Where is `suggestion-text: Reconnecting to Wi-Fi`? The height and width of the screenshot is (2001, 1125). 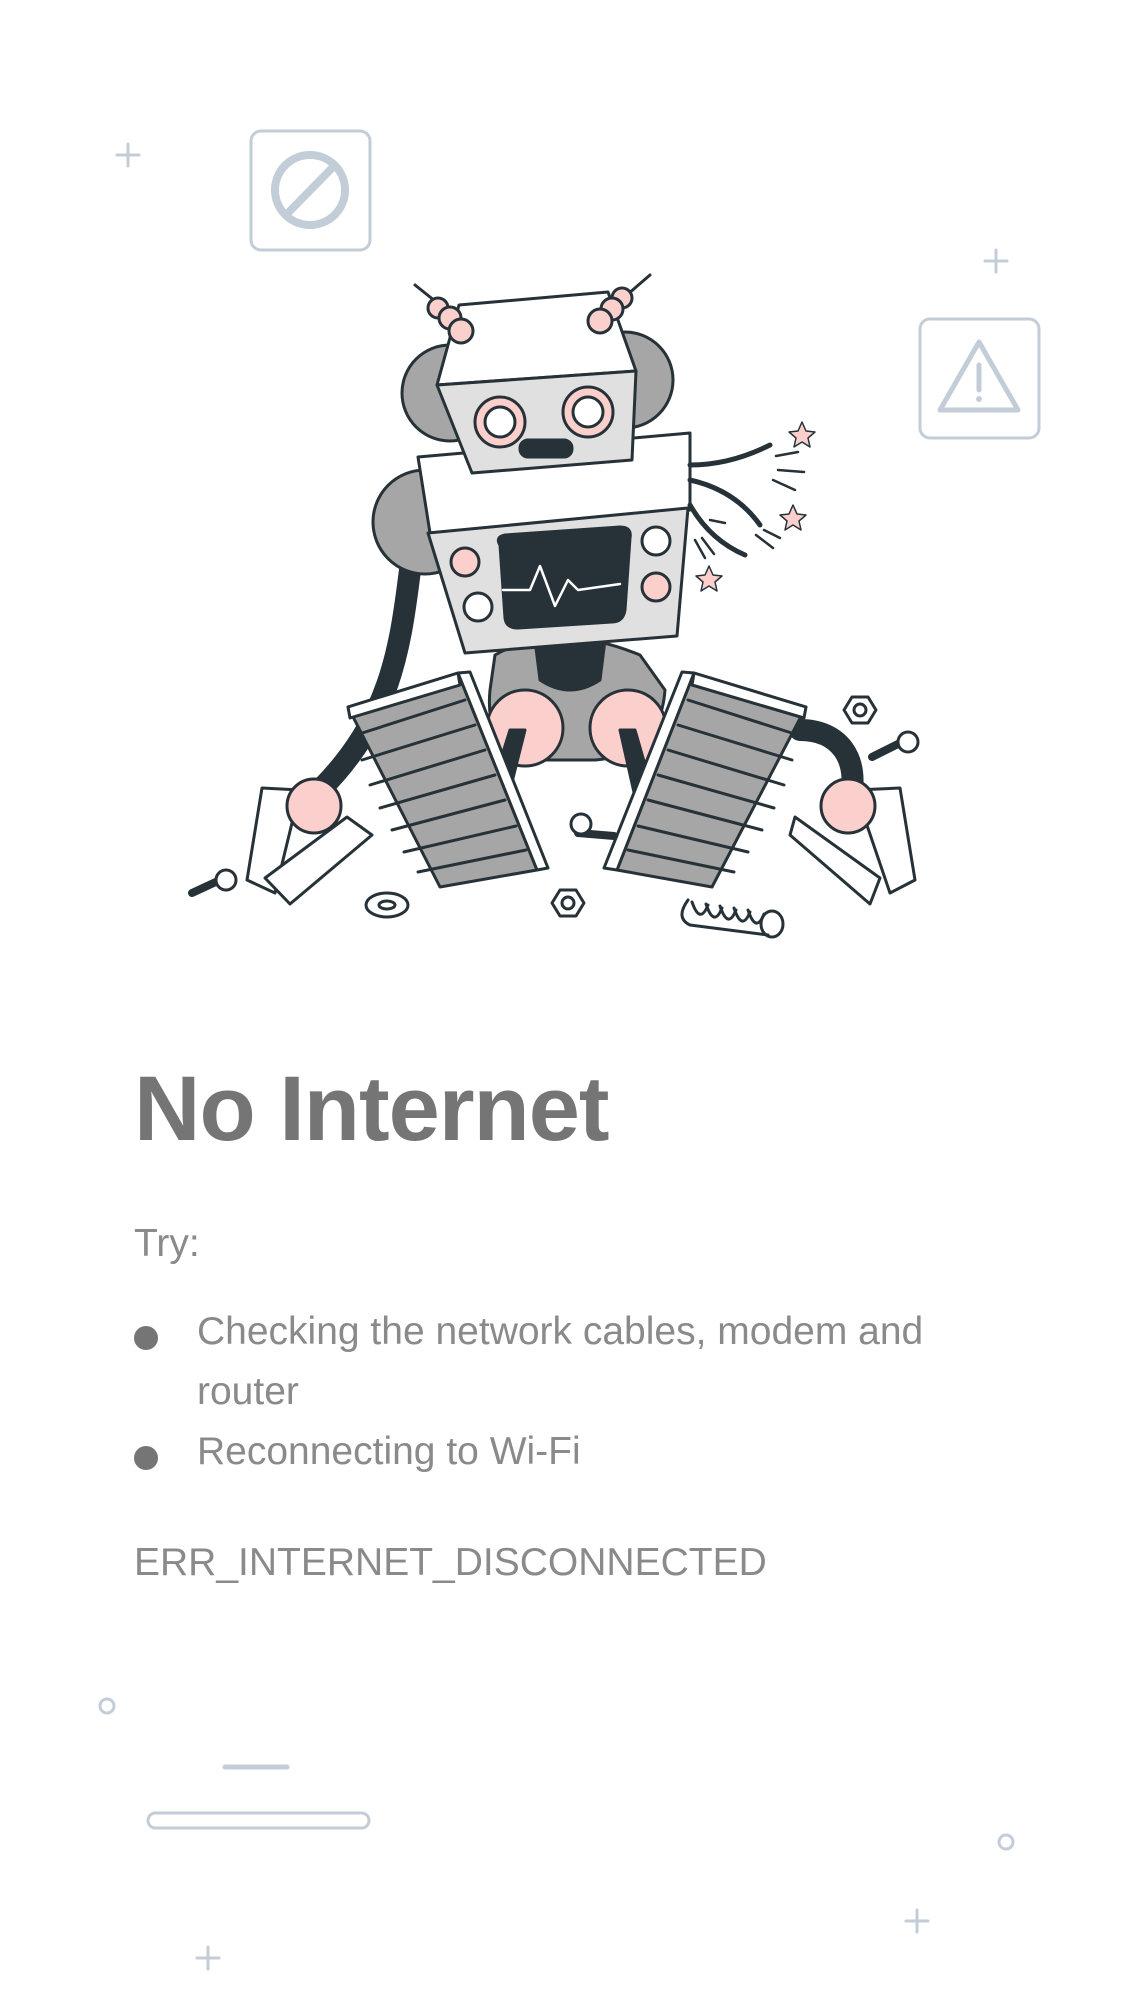
suggestion-text: Reconnecting to Wi-Fi is located at coordinates (389, 1451).